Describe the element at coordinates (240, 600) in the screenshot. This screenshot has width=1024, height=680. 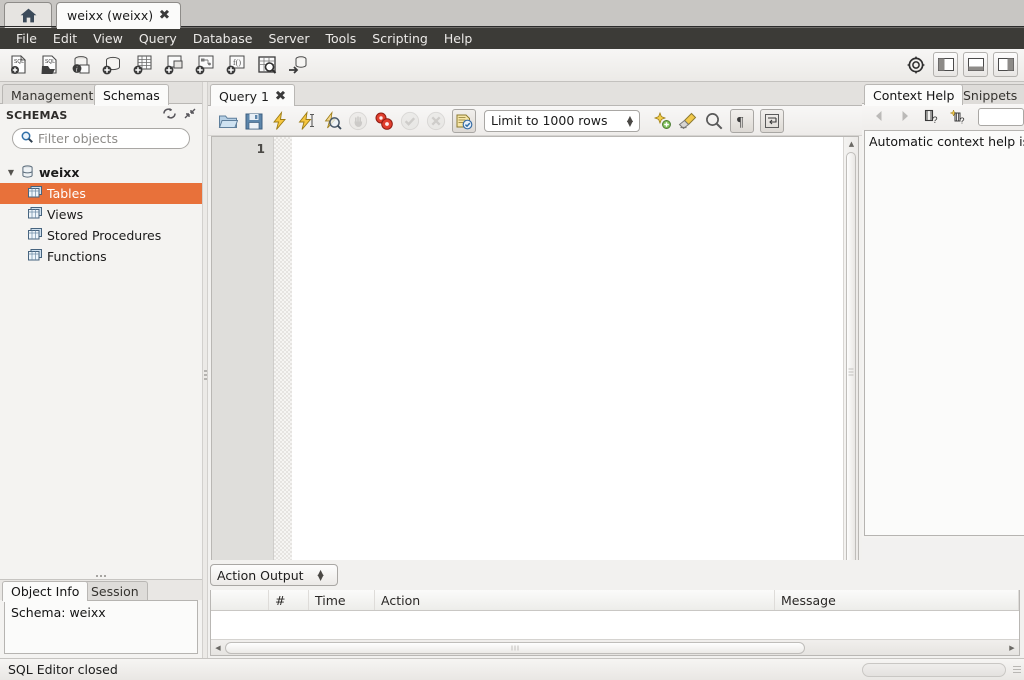
I see `column-header-icon` at that location.